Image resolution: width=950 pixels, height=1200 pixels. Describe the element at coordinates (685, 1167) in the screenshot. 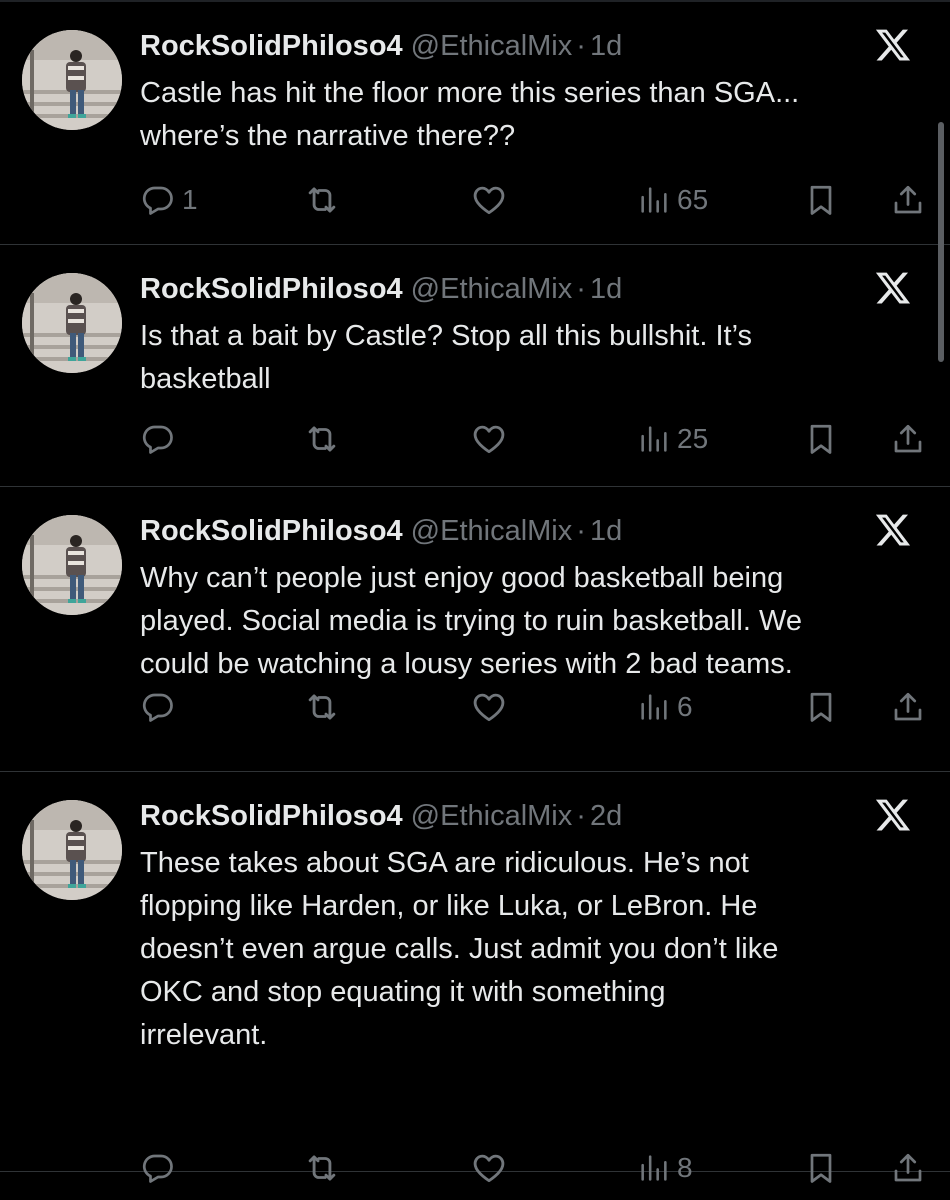

I see `views-count: 8` at that location.